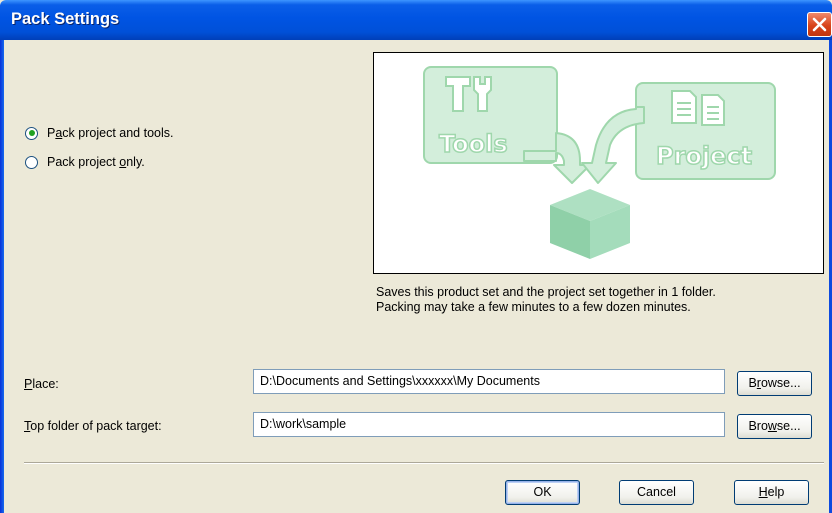 The width and height of the screenshot is (832, 513). I want to click on radio-pack-project-and-tools: Pack project and tools., so click(99, 133).